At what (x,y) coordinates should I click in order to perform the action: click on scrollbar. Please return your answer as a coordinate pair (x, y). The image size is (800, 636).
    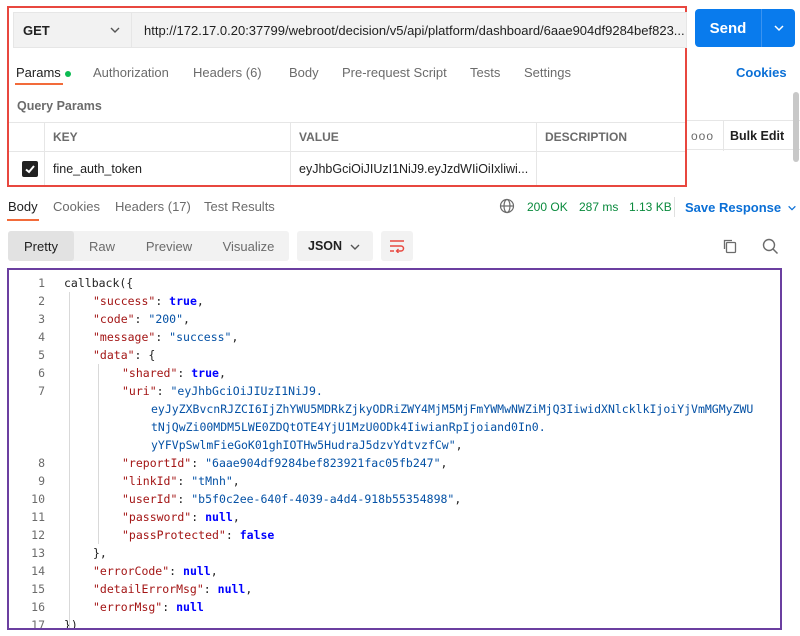
    Looking at the image, I should click on (796, 127).